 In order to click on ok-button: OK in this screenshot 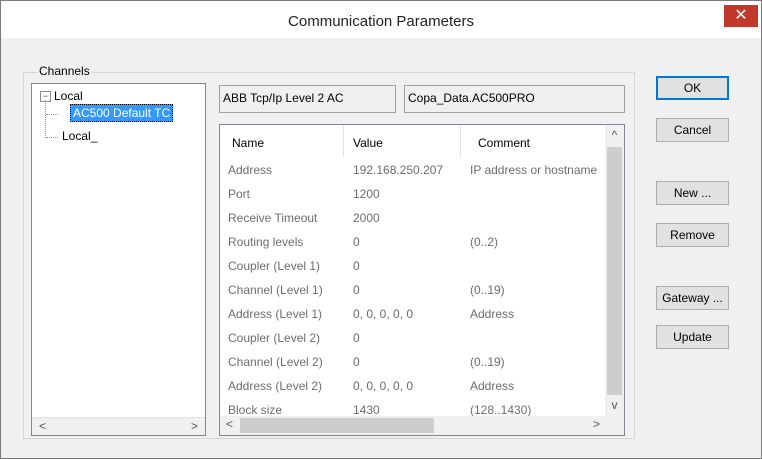, I will do `click(692, 88)`.